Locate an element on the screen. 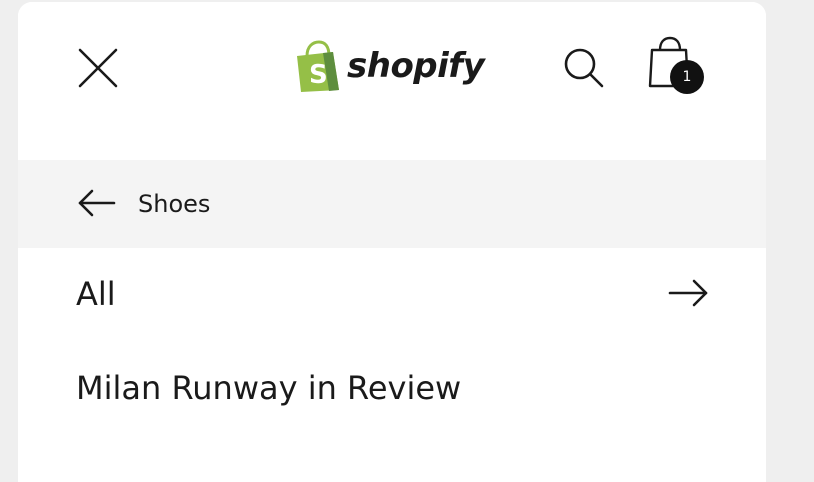  svg-text: S is located at coordinates (318, 75).